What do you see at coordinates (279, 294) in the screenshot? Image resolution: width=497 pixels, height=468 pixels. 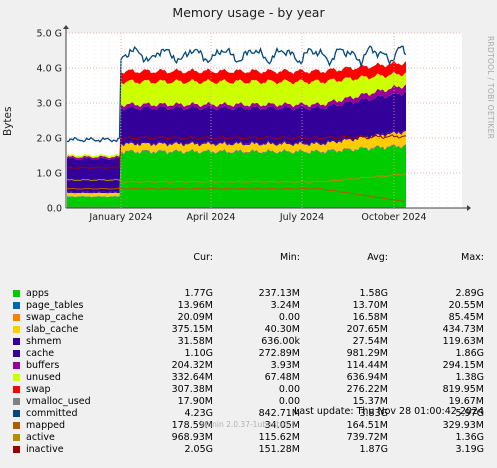 I see `legend-min: 237.13M` at bounding box center [279, 294].